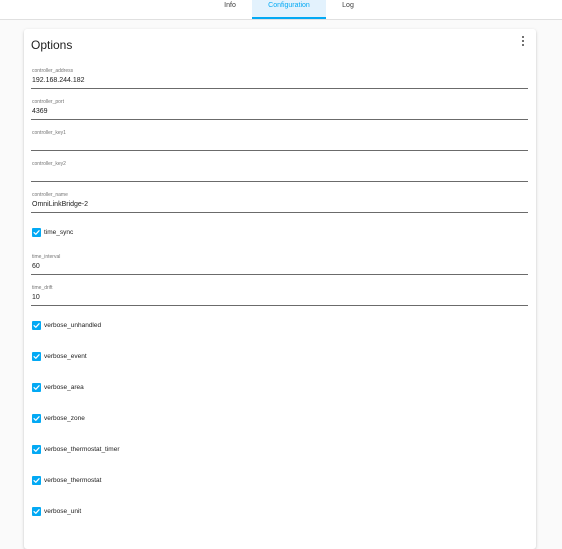 This screenshot has width=562, height=549. Describe the element at coordinates (277, 205) in the screenshot. I see `controller-name-input` at that location.